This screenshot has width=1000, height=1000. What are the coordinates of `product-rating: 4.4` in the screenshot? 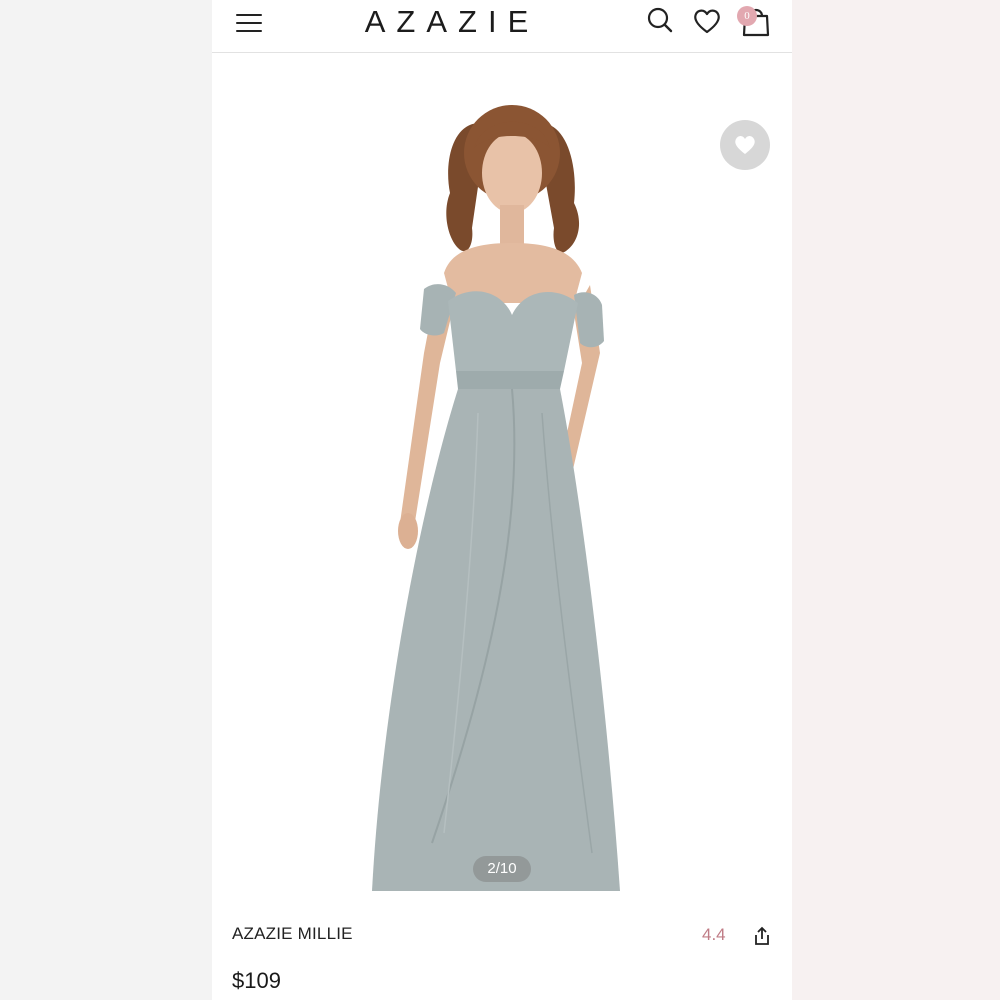 It's located at (714, 935).